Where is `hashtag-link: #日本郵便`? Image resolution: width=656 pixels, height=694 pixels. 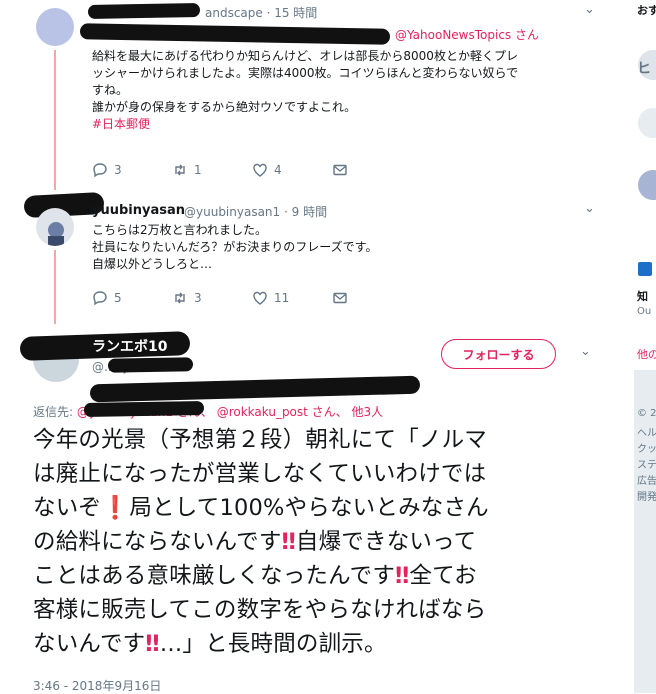 hashtag-link: #日本郵便 is located at coordinates (305, 124).